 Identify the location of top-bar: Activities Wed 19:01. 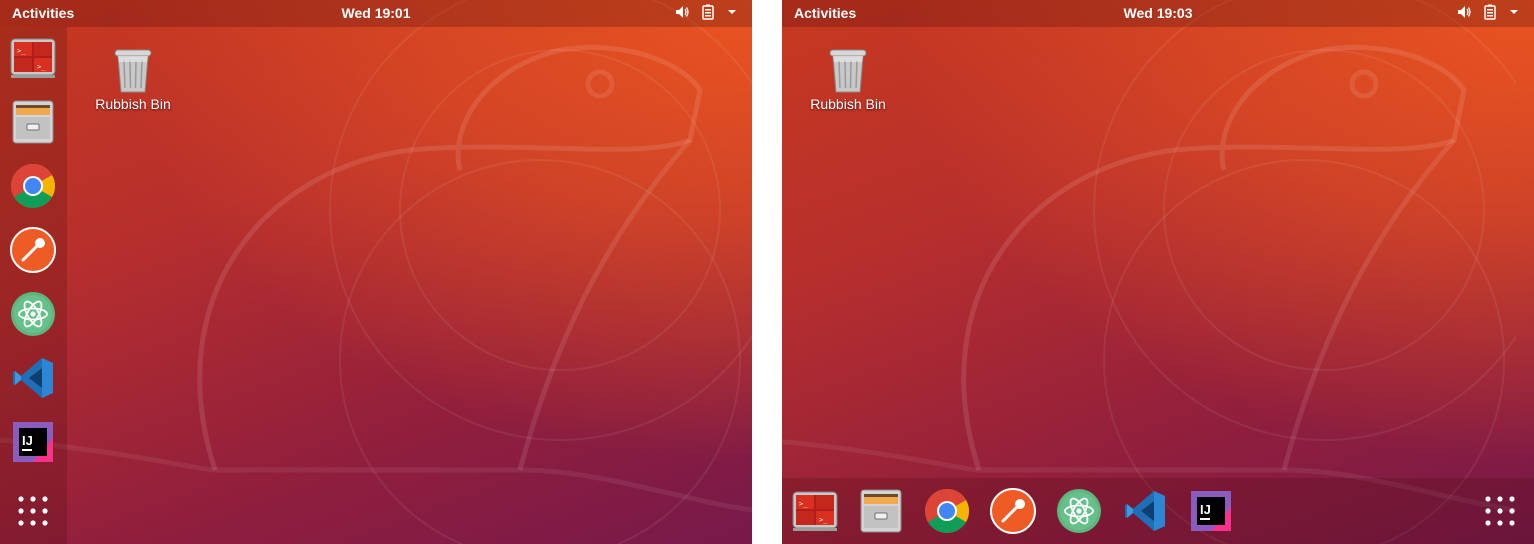
(376, 13).